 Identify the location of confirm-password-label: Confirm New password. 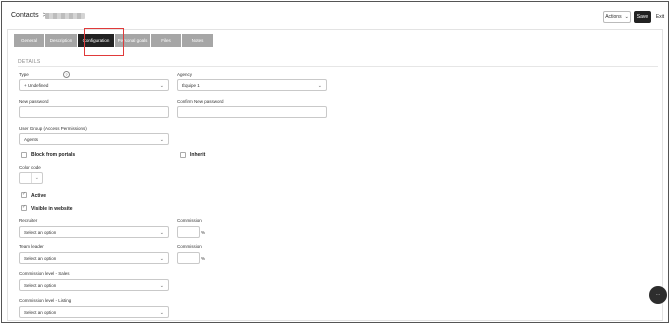
(200, 101).